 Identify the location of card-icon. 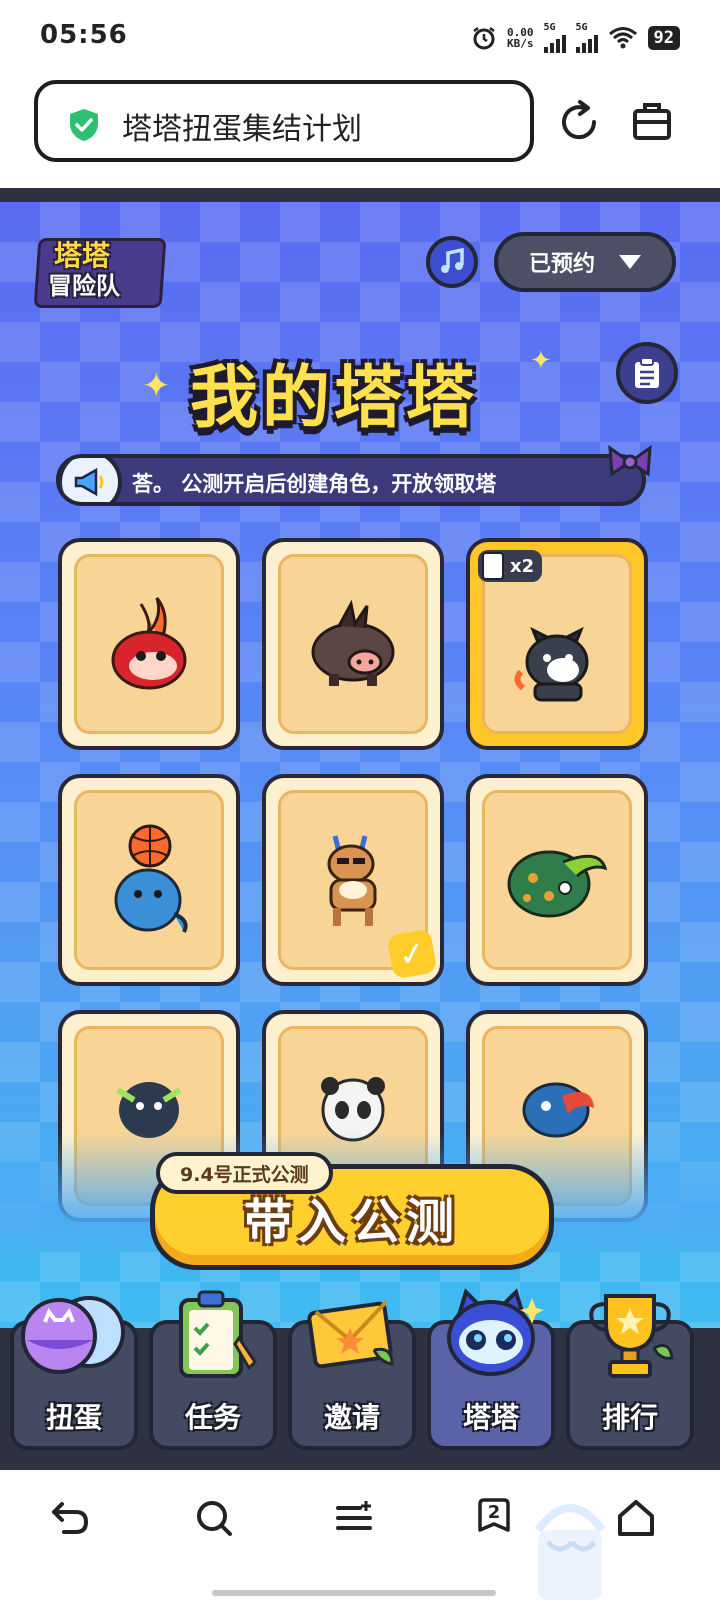
(493, 566).